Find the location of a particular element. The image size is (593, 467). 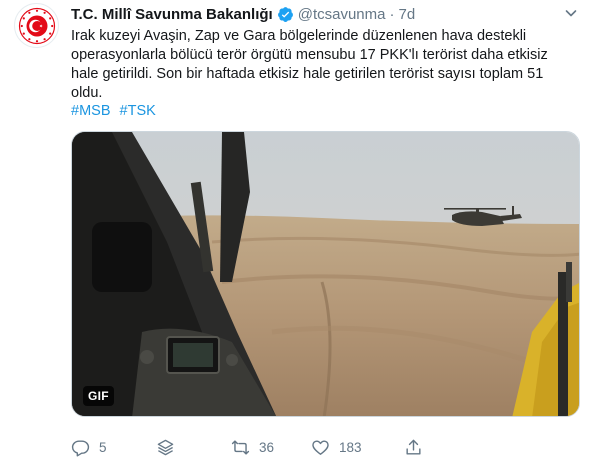

retweet-icon is located at coordinates (240, 447).